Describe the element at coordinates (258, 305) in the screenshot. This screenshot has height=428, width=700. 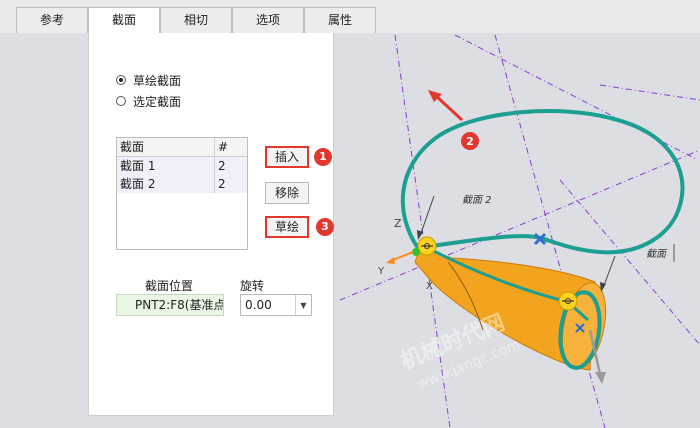
I see `rotation-value: 0.00` at that location.